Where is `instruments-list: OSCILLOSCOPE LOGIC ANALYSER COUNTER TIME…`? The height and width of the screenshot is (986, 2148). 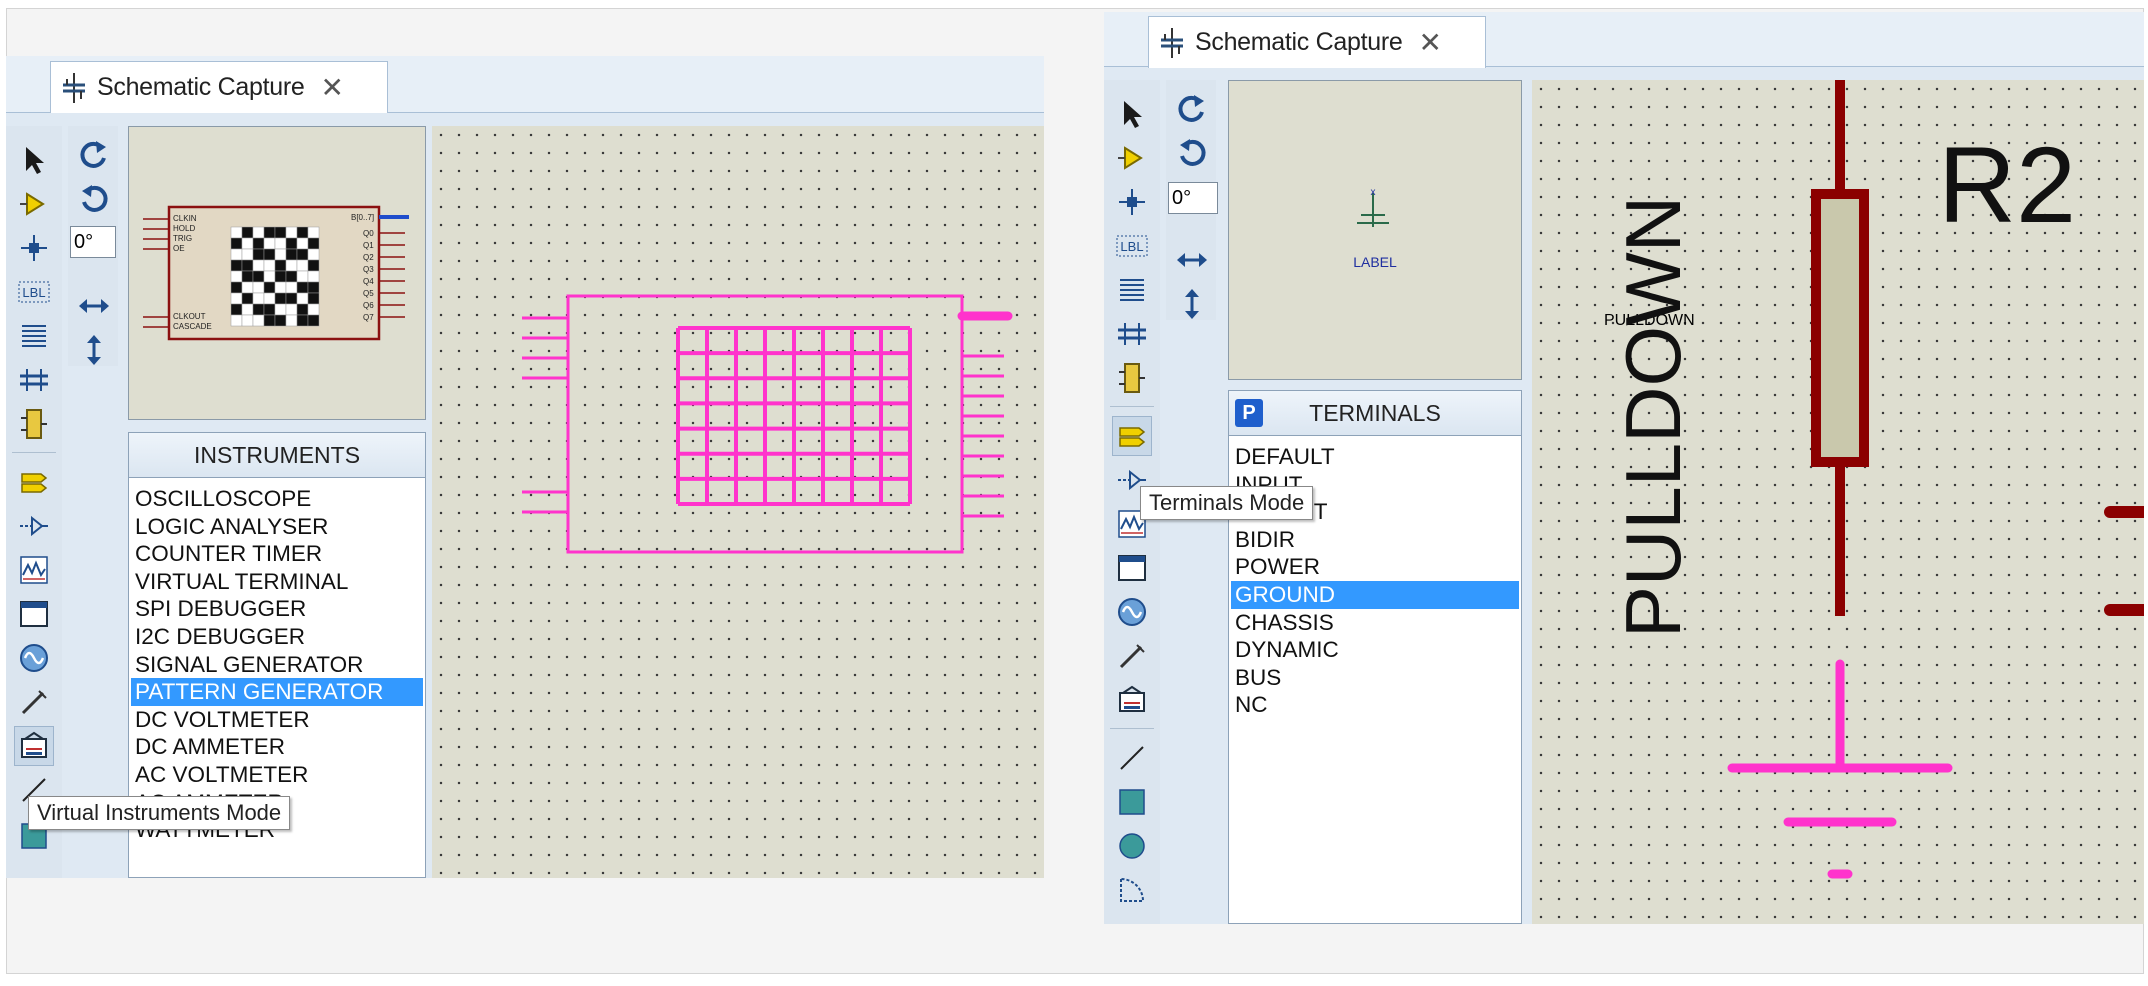
instruments-list: OSCILLOSCOPE LOGIC ANALYSER COUNTER TIME… is located at coordinates (277, 664).